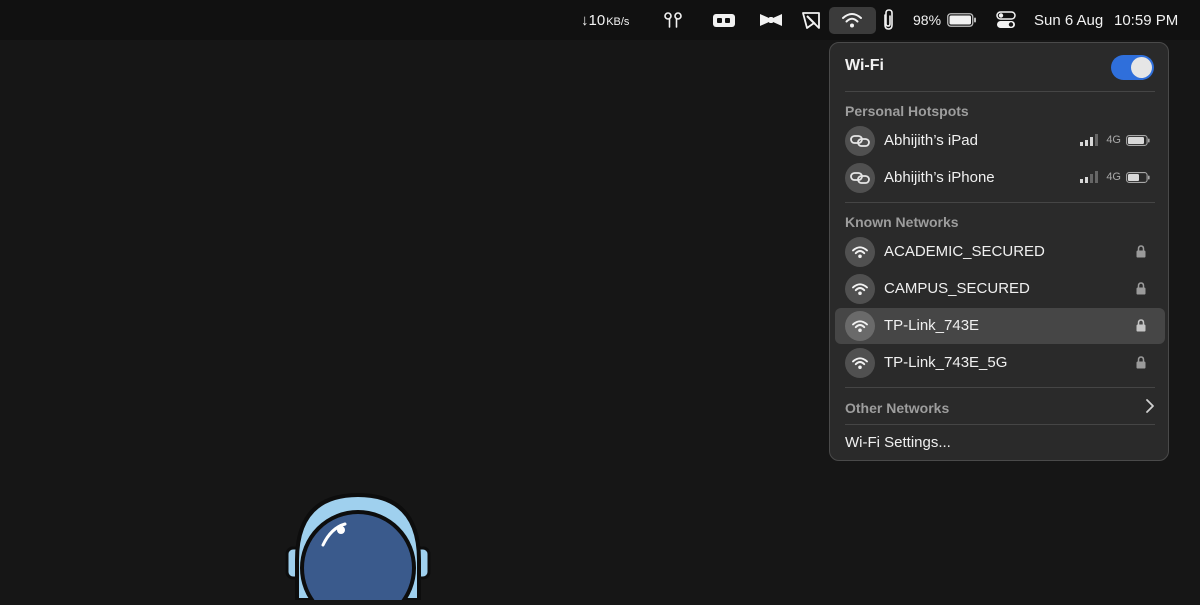 This screenshot has width=1200, height=605. What do you see at coordinates (864, 65) in the screenshot?
I see `wifi-menu-title: Wi-Fi` at bounding box center [864, 65].